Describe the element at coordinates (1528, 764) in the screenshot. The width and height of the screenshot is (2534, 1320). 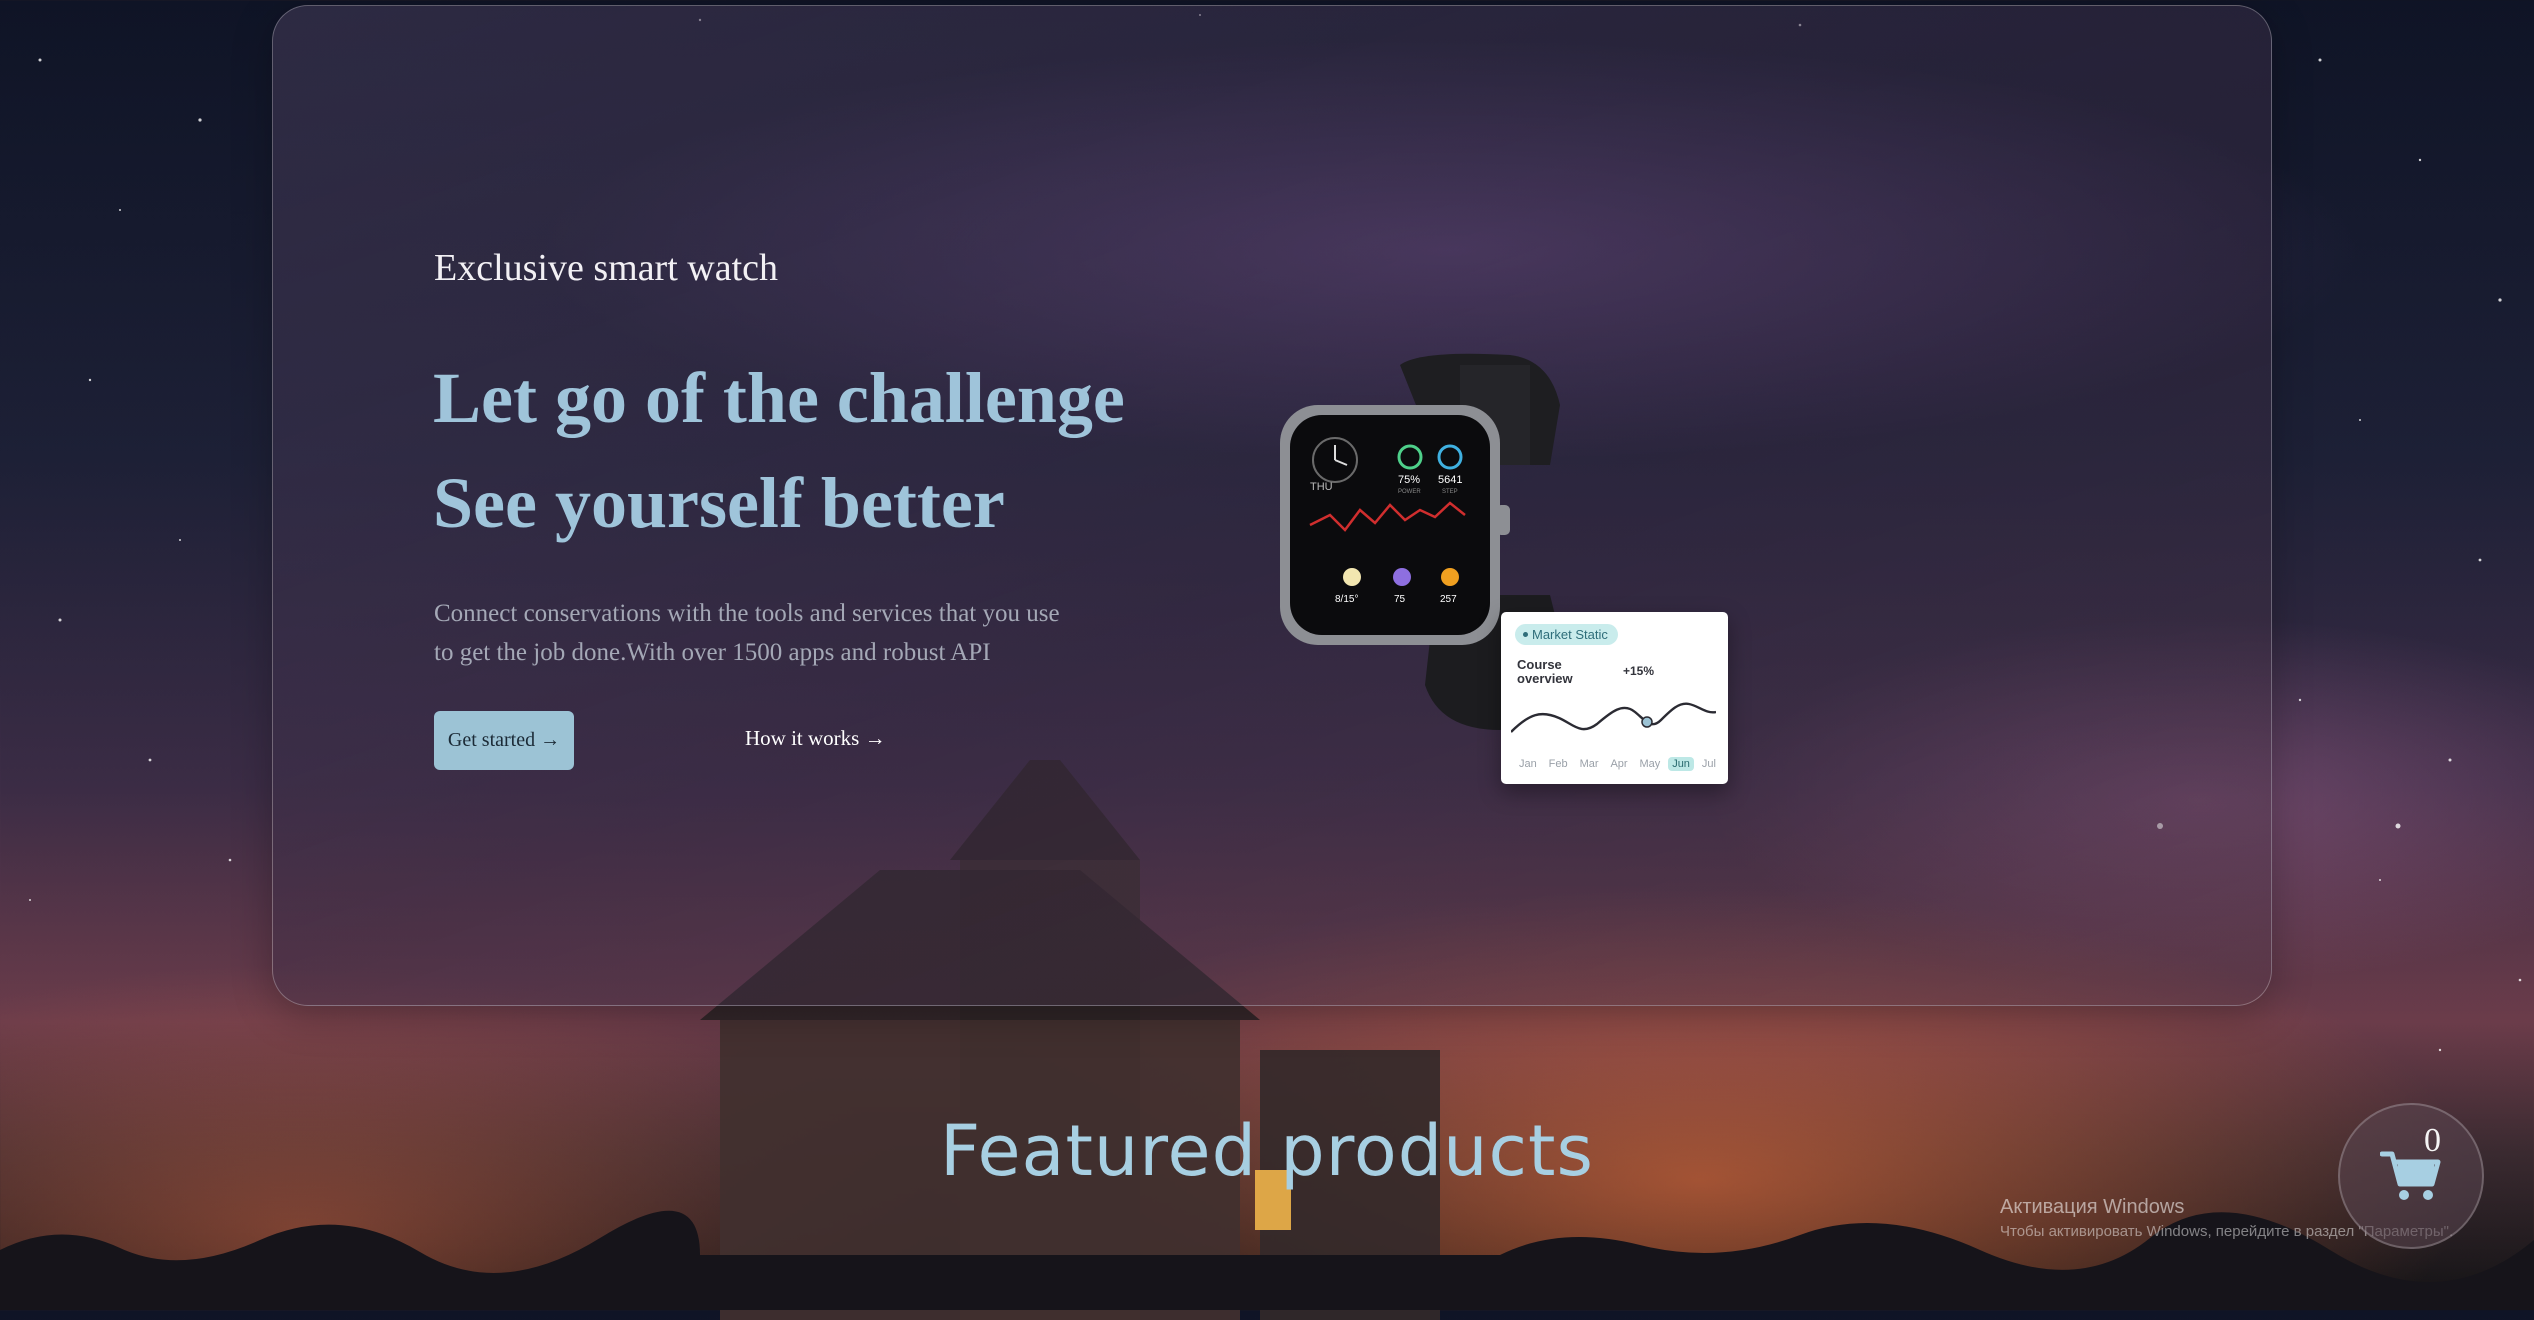
I see `month-label: Jan` at that location.